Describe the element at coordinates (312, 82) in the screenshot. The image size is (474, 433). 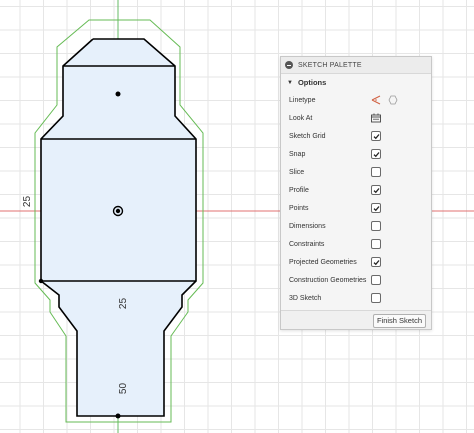
I see `options-title: Options` at that location.